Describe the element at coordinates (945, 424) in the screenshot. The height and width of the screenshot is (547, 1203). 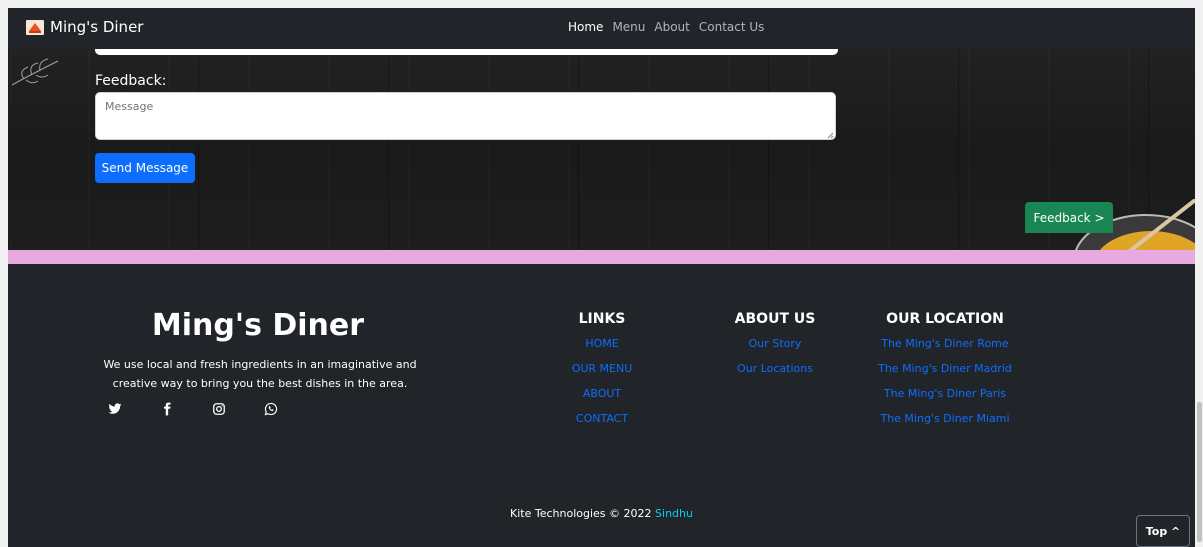
I see `location-link-miami: The Ming's Diner Miami` at that location.